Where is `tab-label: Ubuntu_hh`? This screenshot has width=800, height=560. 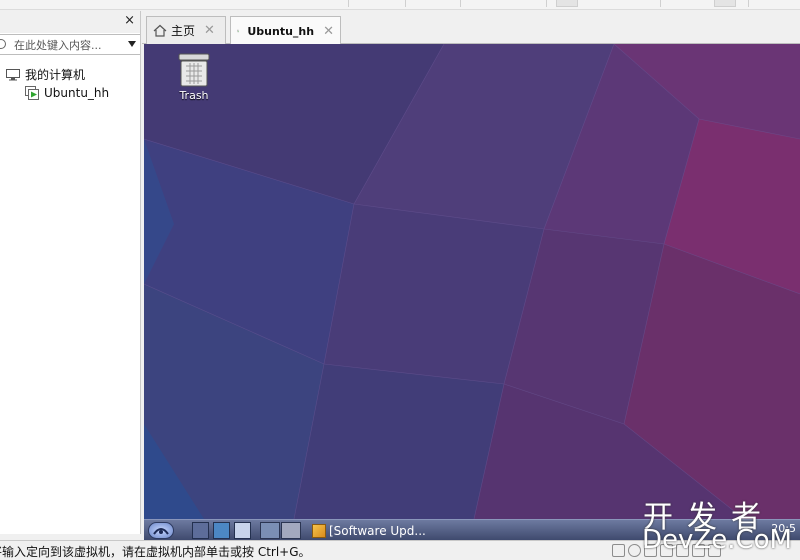
tab-label: Ubuntu_hh is located at coordinates (281, 31).